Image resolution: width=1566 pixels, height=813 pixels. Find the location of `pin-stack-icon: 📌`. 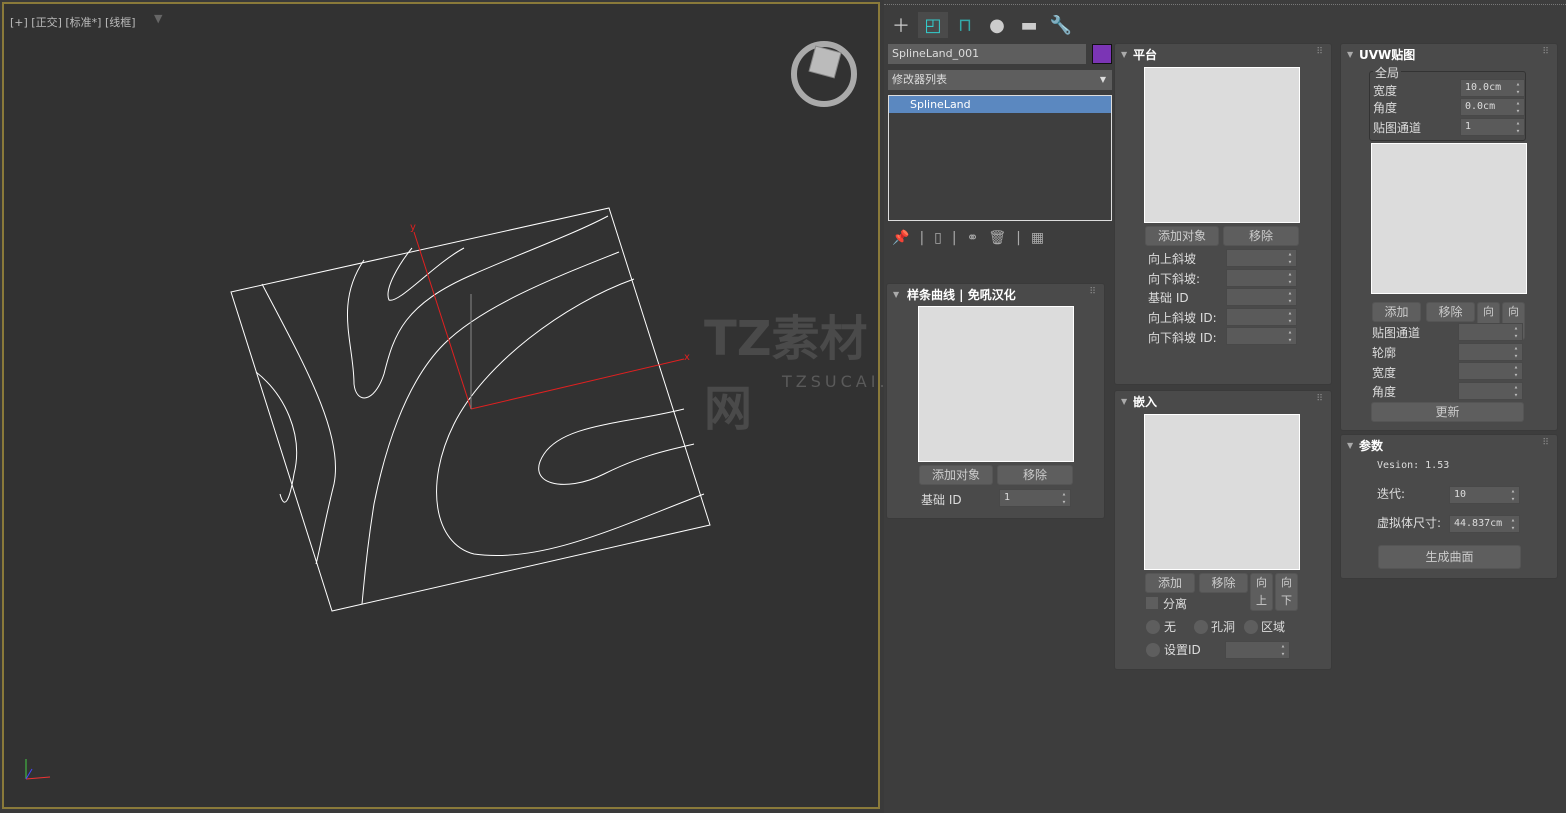

pin-stack-icon: 📌 is located at coordinates (906, 238).